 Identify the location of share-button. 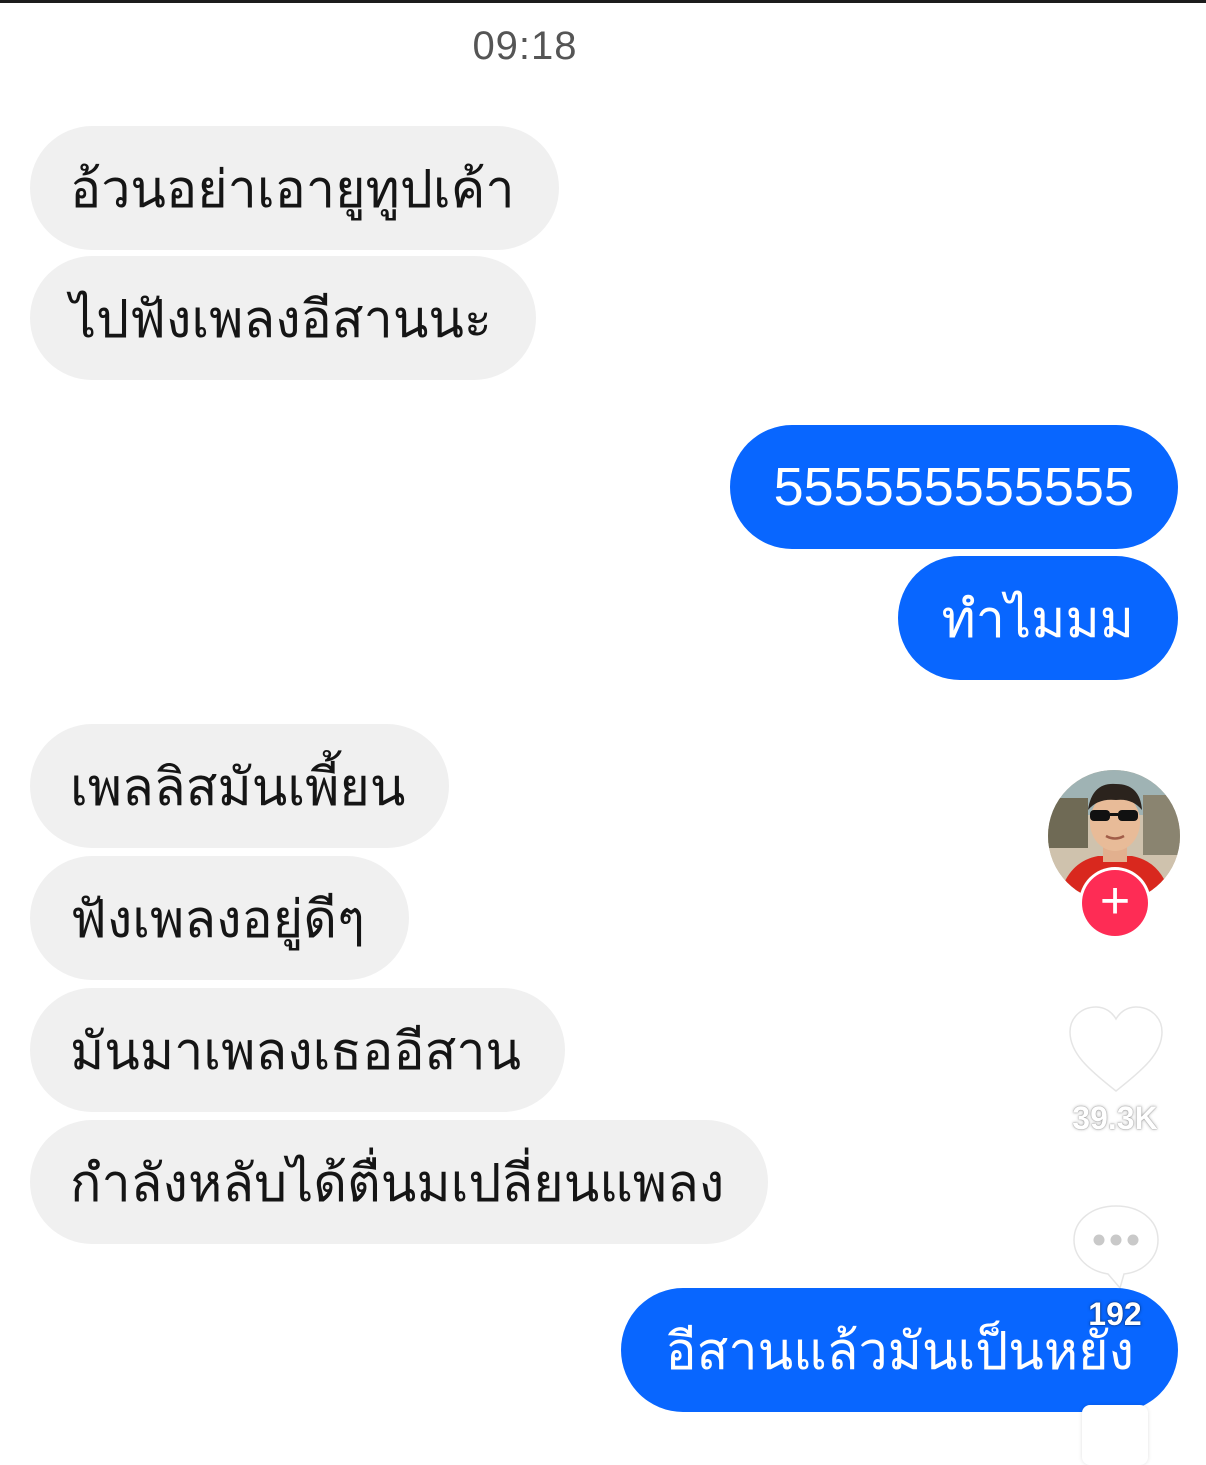
(1115, 1435).